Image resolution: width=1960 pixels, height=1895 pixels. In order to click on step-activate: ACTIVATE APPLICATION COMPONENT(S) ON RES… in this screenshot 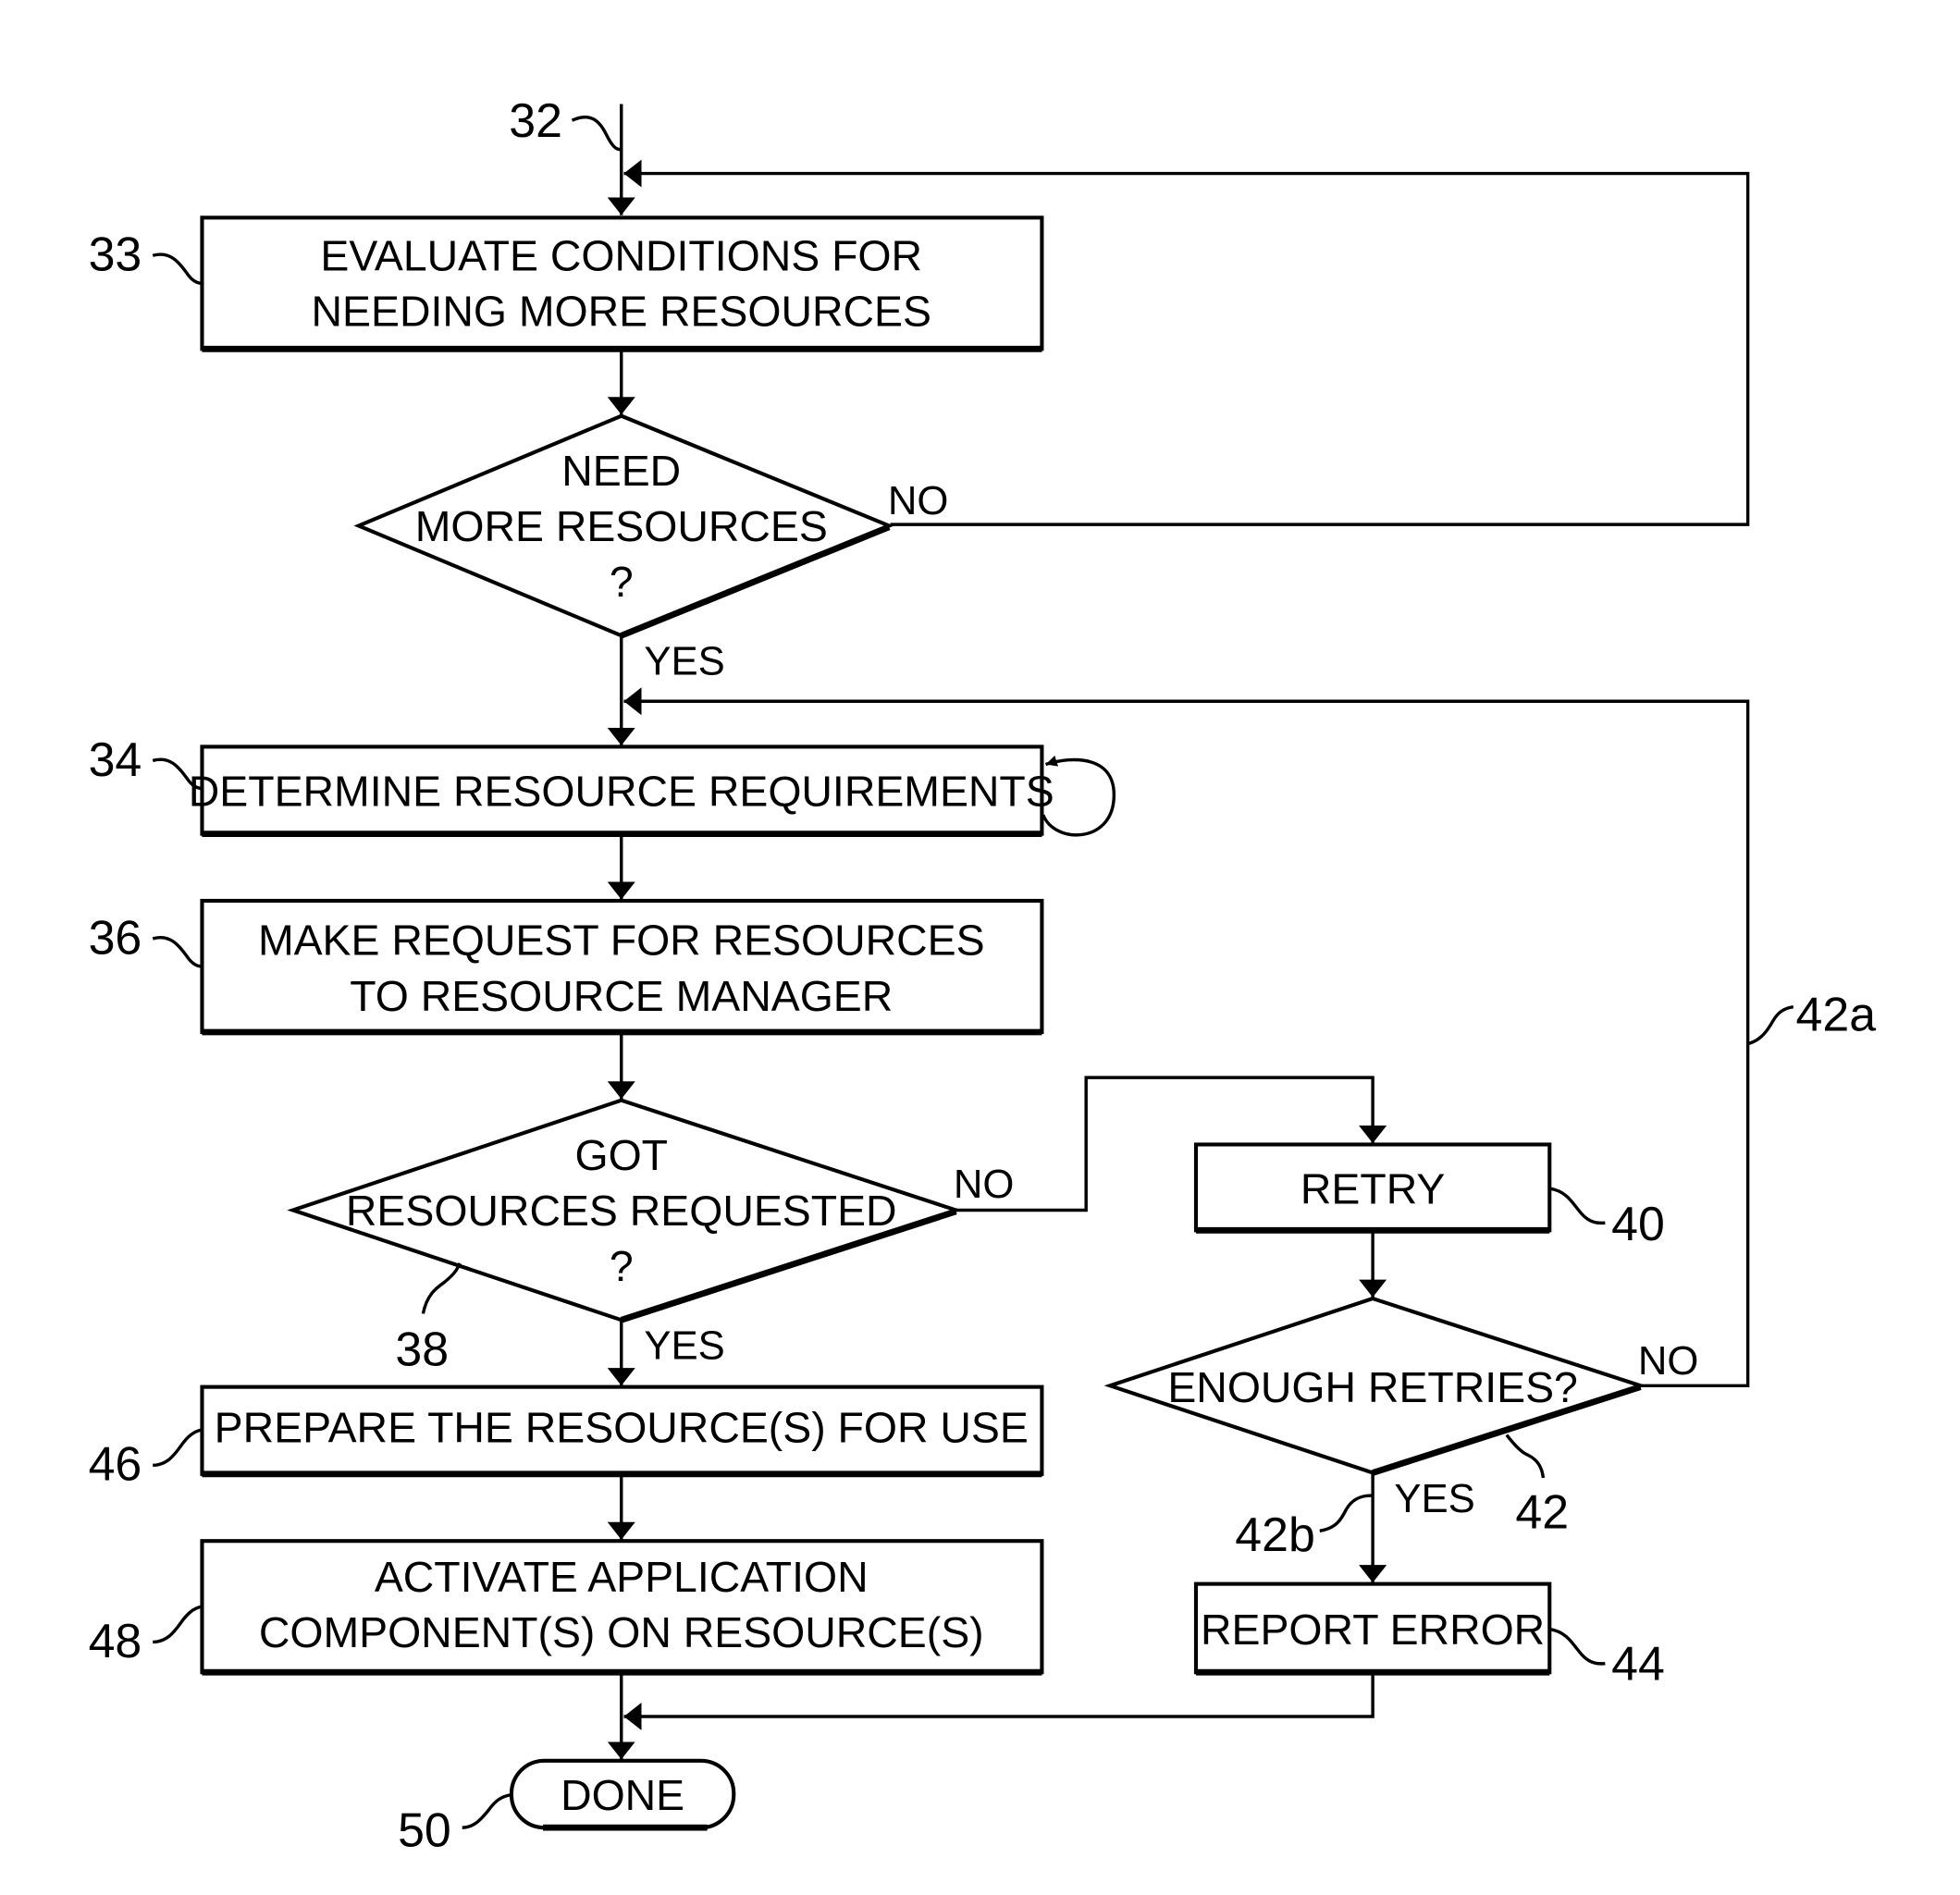, I will do `click(622, 1607)`.